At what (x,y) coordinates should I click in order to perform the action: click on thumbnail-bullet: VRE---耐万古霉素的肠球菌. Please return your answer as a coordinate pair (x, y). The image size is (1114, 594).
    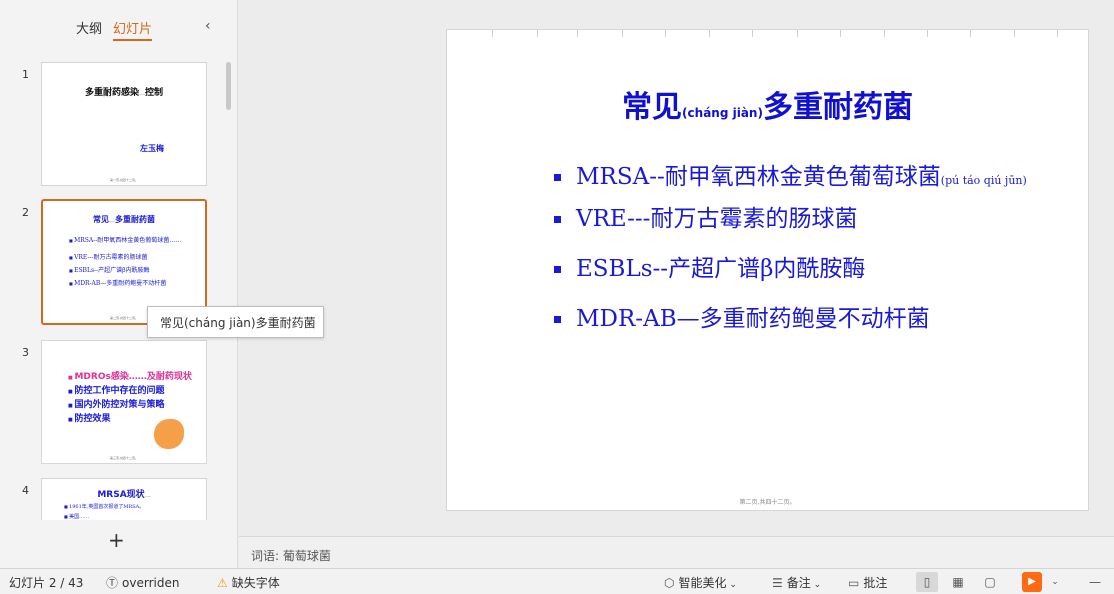
    Looking at the image, I should click on (108, 256).